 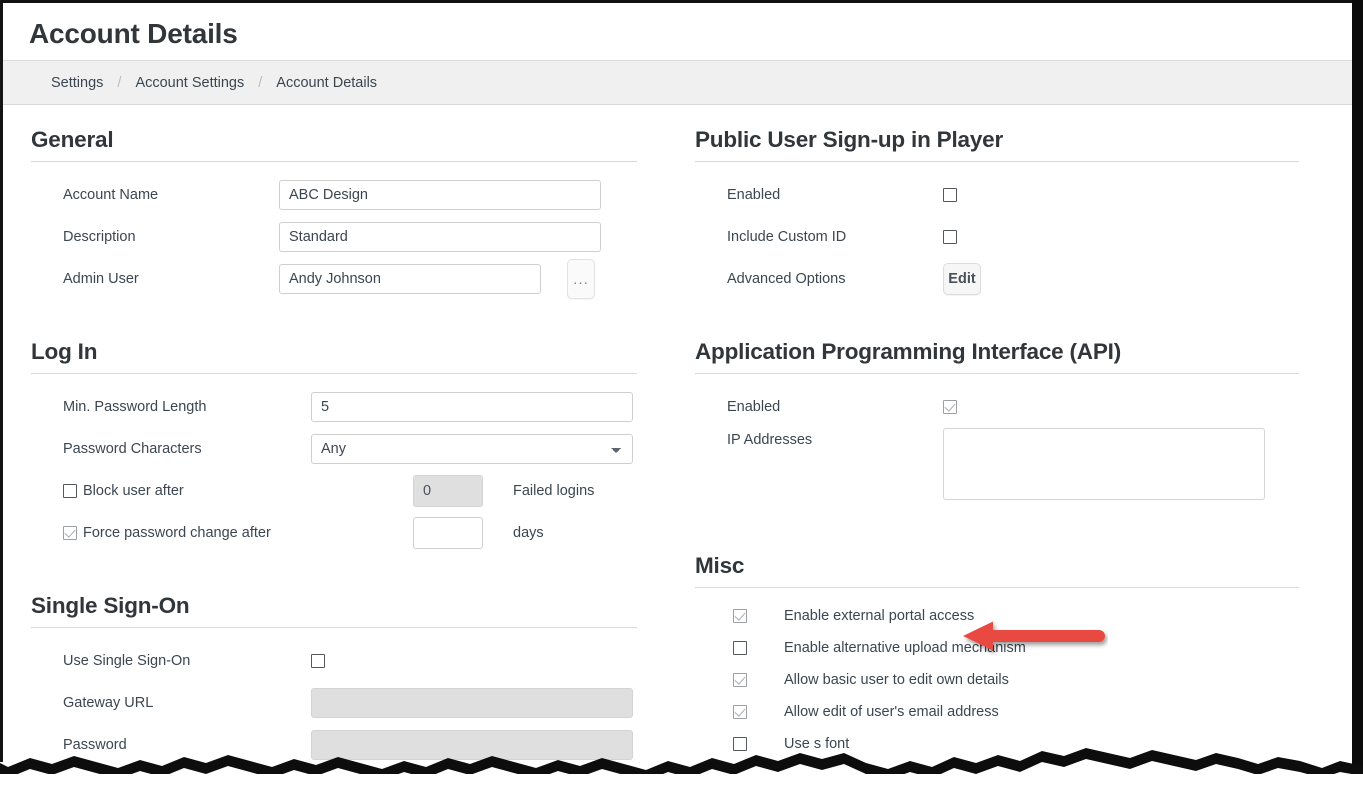 What do you see at coordinates (111, 195) in the screenshot?
I see `label-account-name: Account Name` at bounding box center [111, 195].